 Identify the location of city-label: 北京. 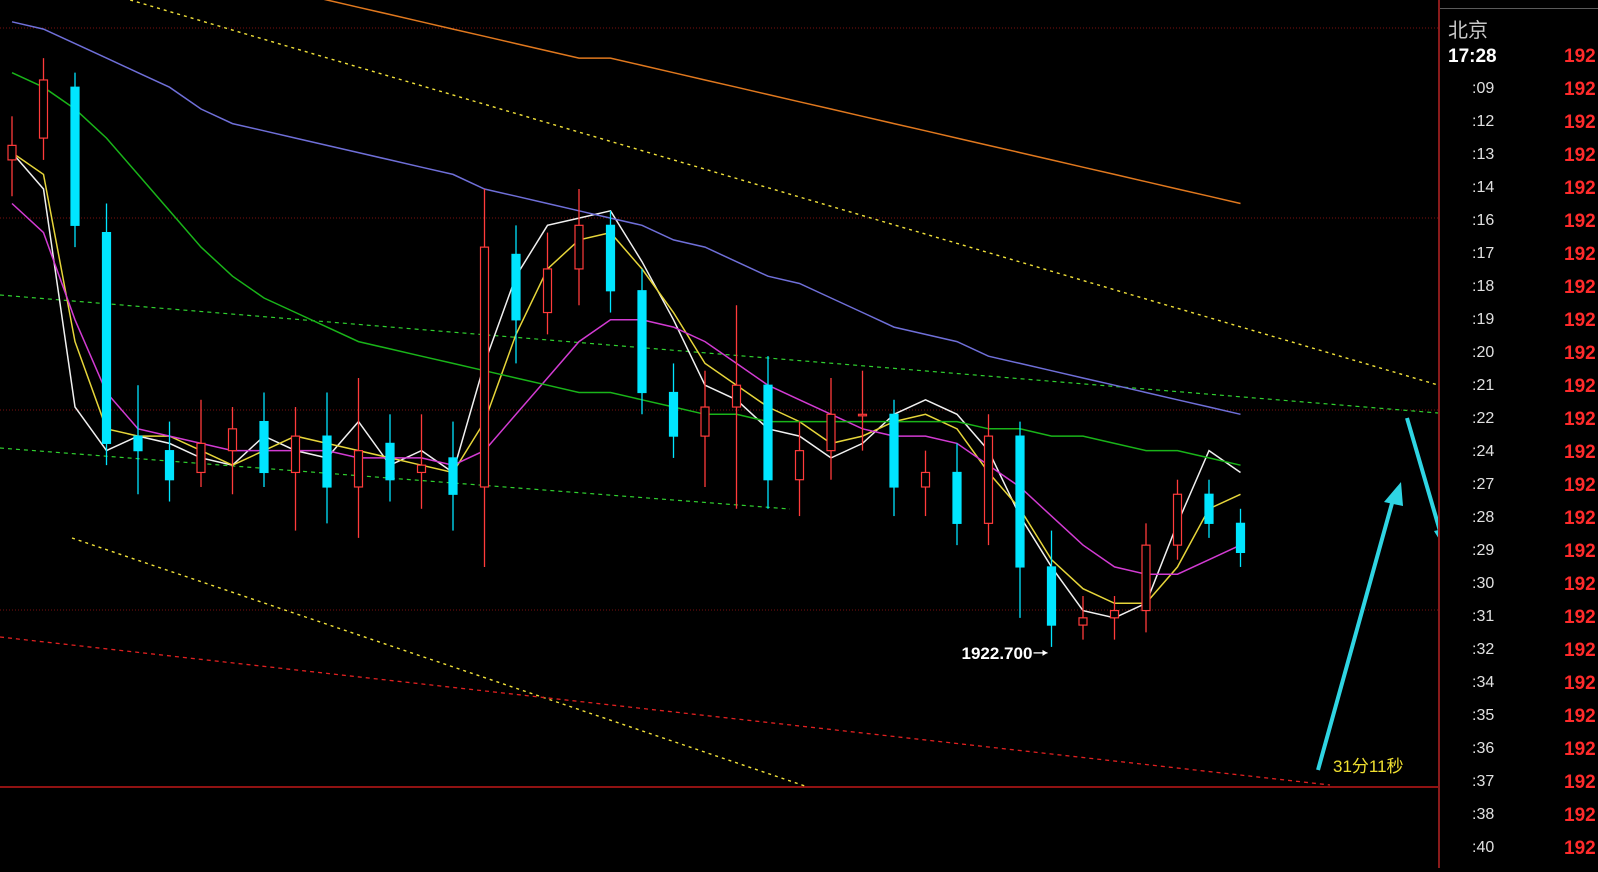
(1468, 30).